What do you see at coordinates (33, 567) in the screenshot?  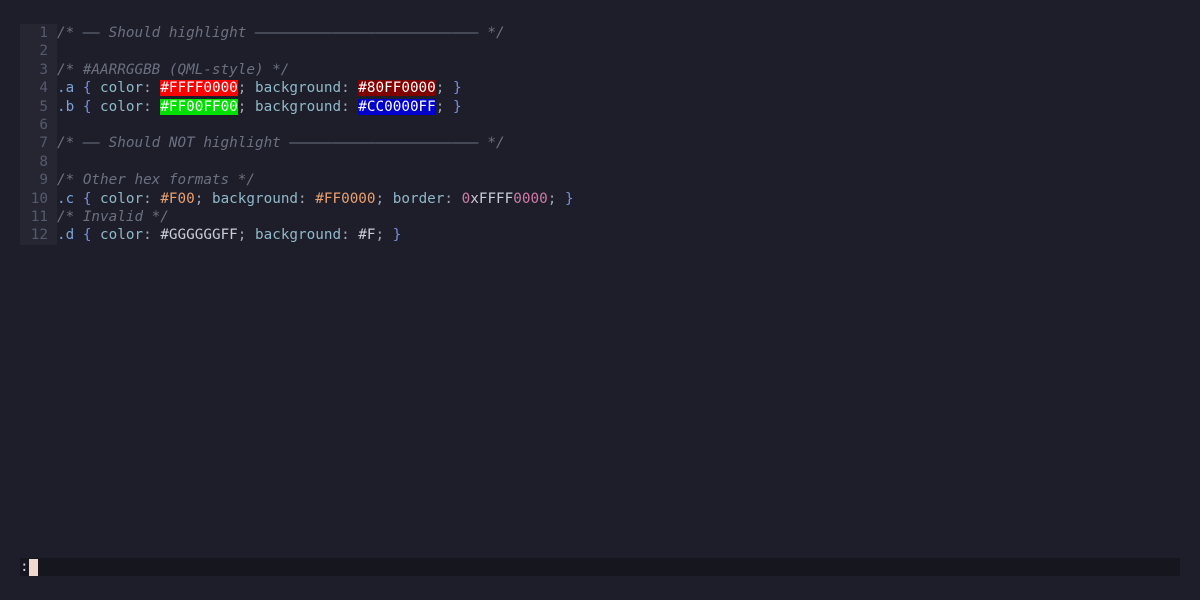 I see `text-cursor` at bounding box center [33, 567].